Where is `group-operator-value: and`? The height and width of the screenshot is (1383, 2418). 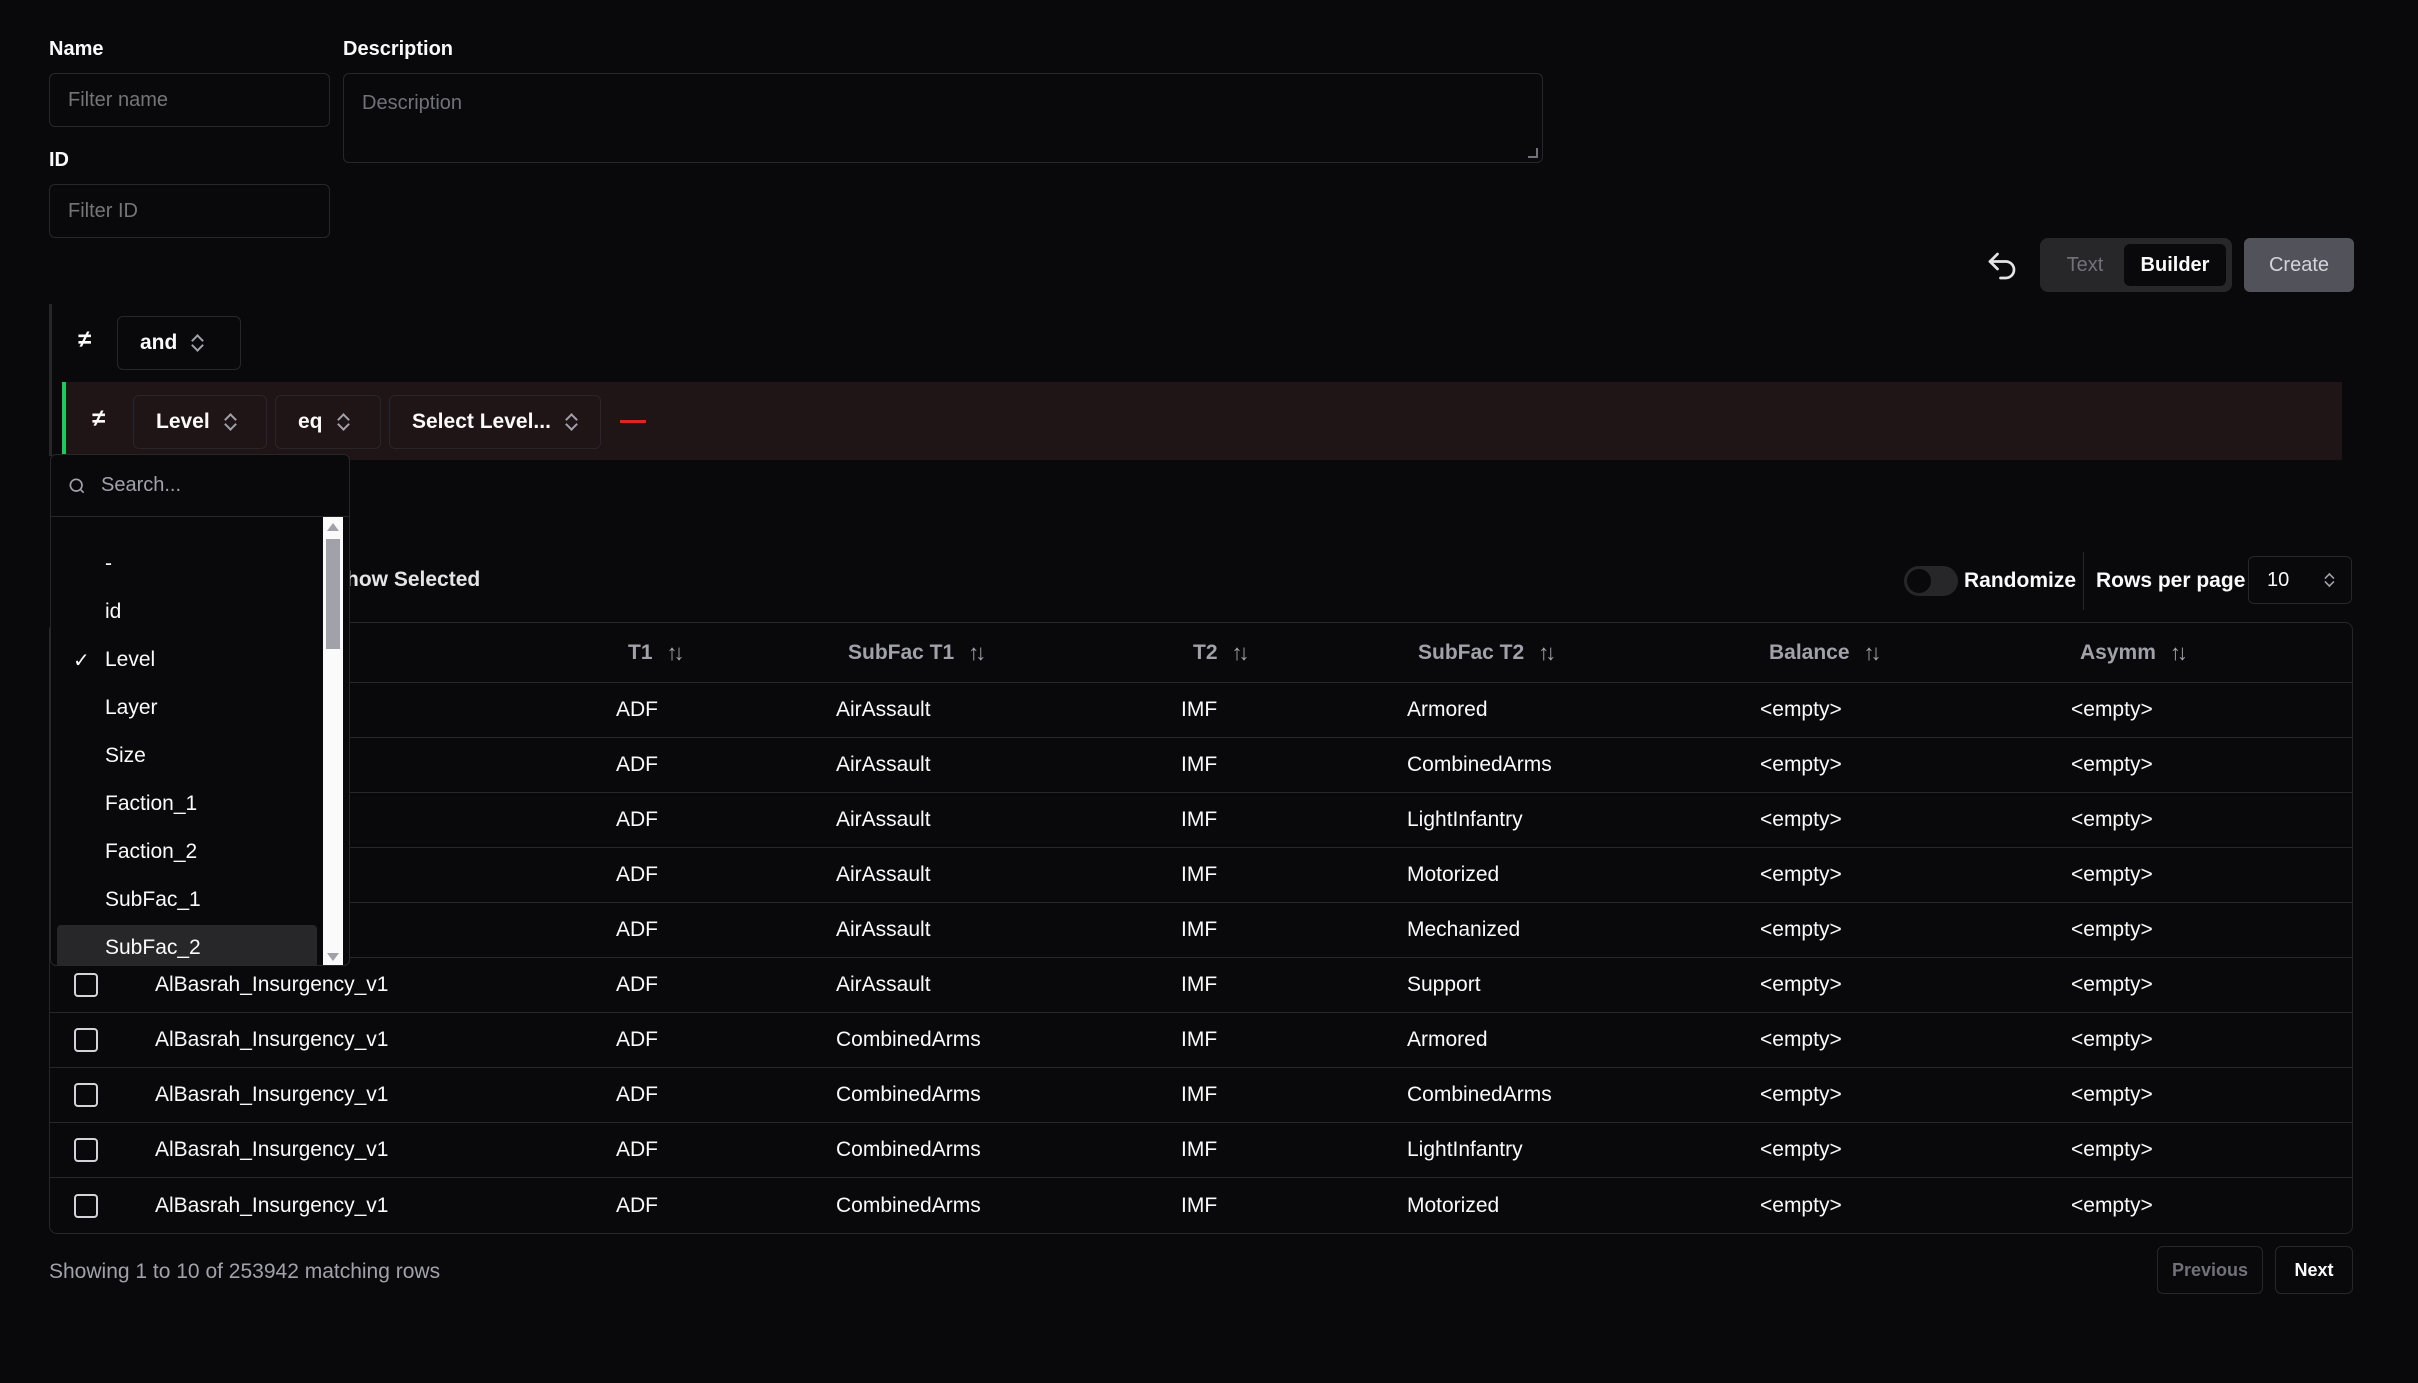
group-operator-value: and is located at coordinates (159, 342).